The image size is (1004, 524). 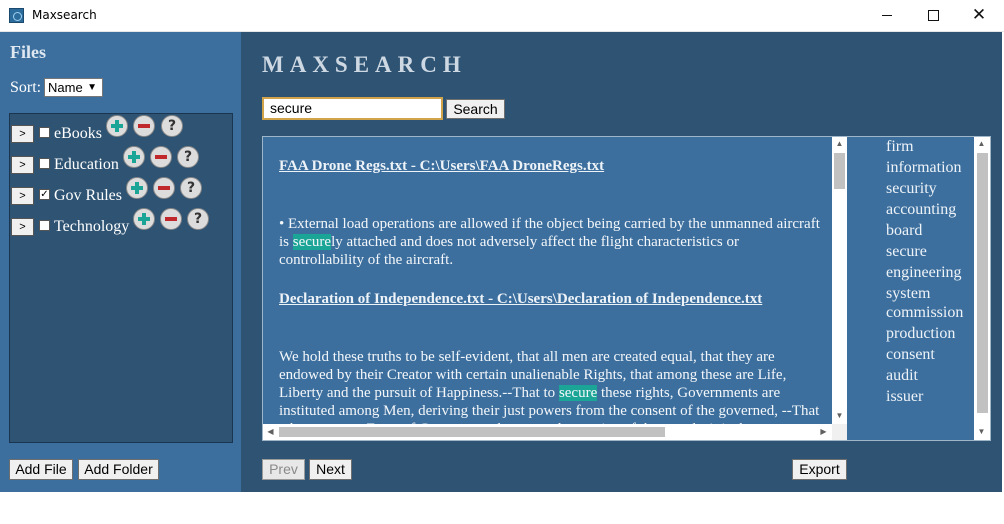 I want to click on keyword-scrollbar: ▲ ▼, so click(x=982, y=288).